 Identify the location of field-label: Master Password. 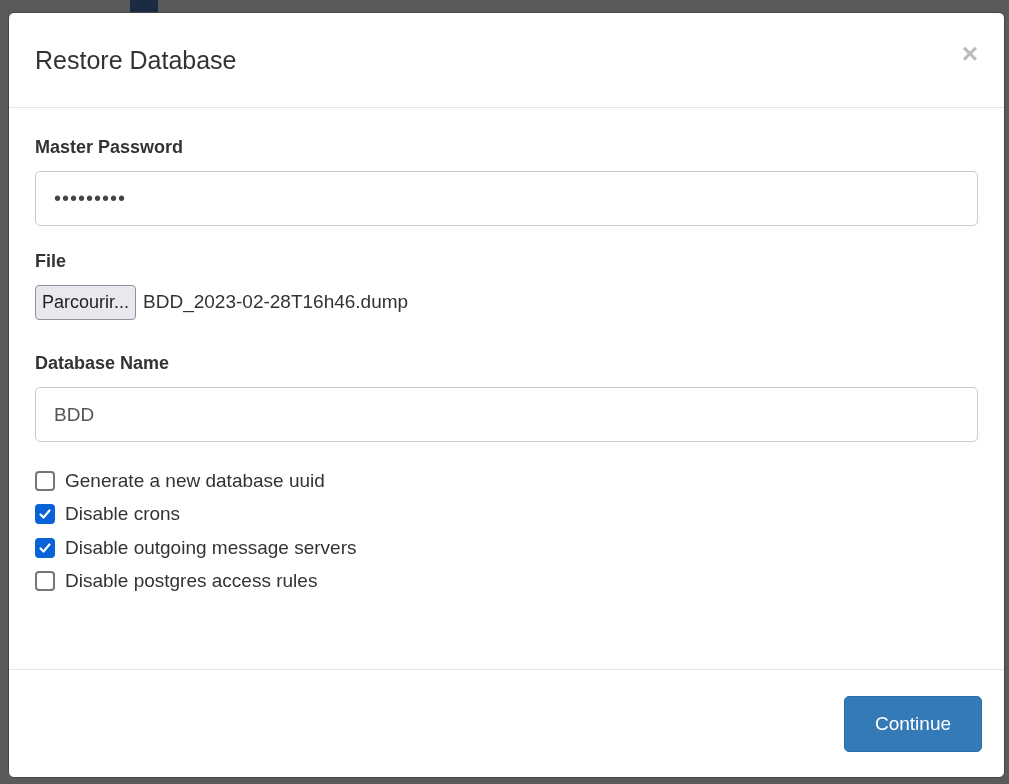
(109, 147).